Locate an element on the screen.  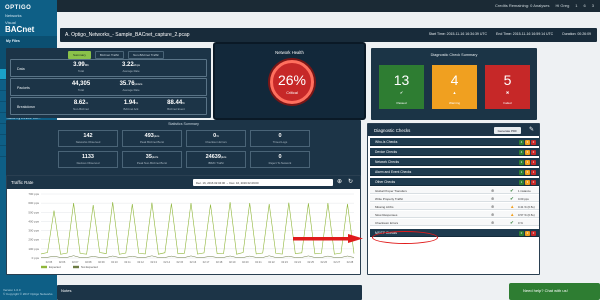
user-menu: Hi Greg is located at coordinates (563, 5).